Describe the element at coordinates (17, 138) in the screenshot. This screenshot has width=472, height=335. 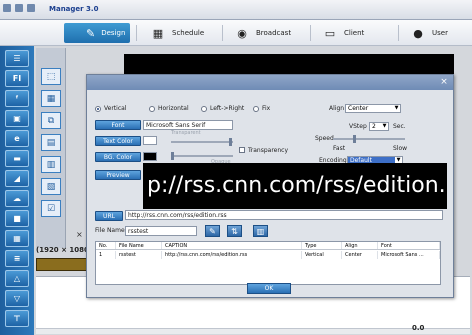
I see `browser-icon: e` at that location.